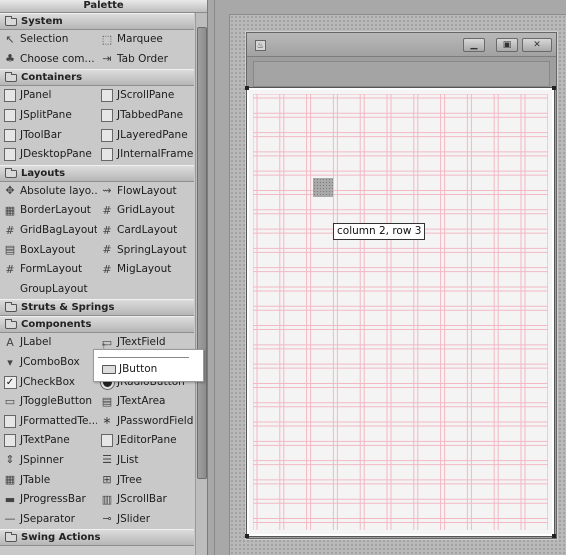 The image size is (566, 555). What do you see at coordinates (10, 59) in the screenshot?
I see `choose-component-icon: ♣` at bounding box center [10, 59].